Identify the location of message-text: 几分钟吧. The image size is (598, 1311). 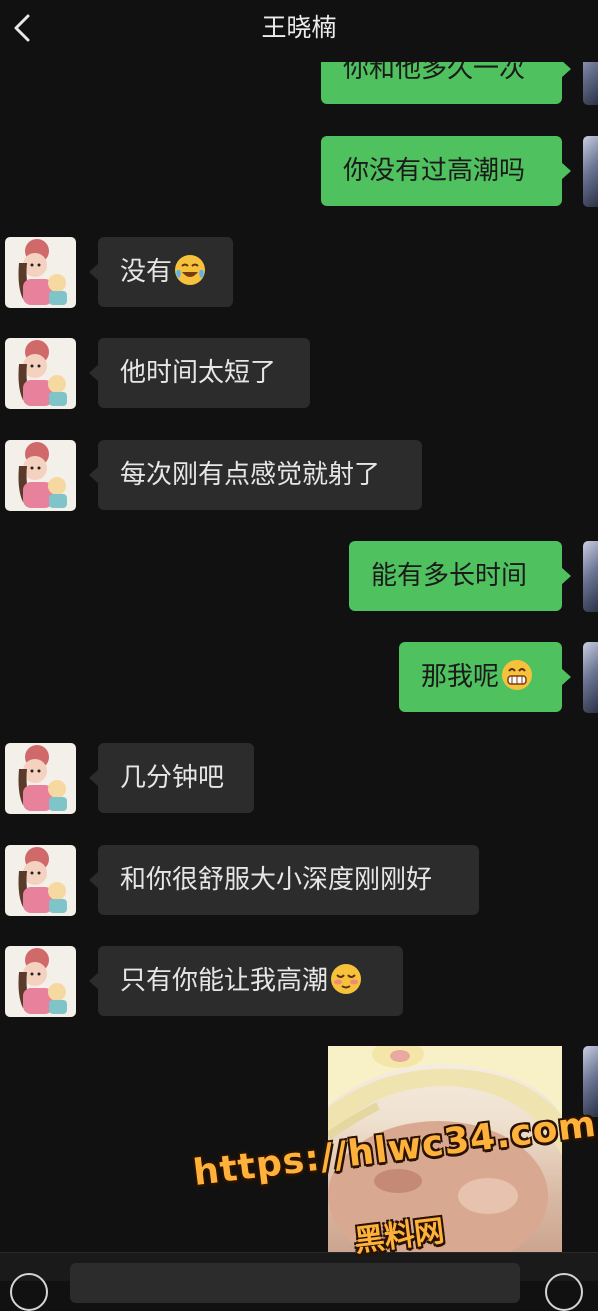
(172, 778).